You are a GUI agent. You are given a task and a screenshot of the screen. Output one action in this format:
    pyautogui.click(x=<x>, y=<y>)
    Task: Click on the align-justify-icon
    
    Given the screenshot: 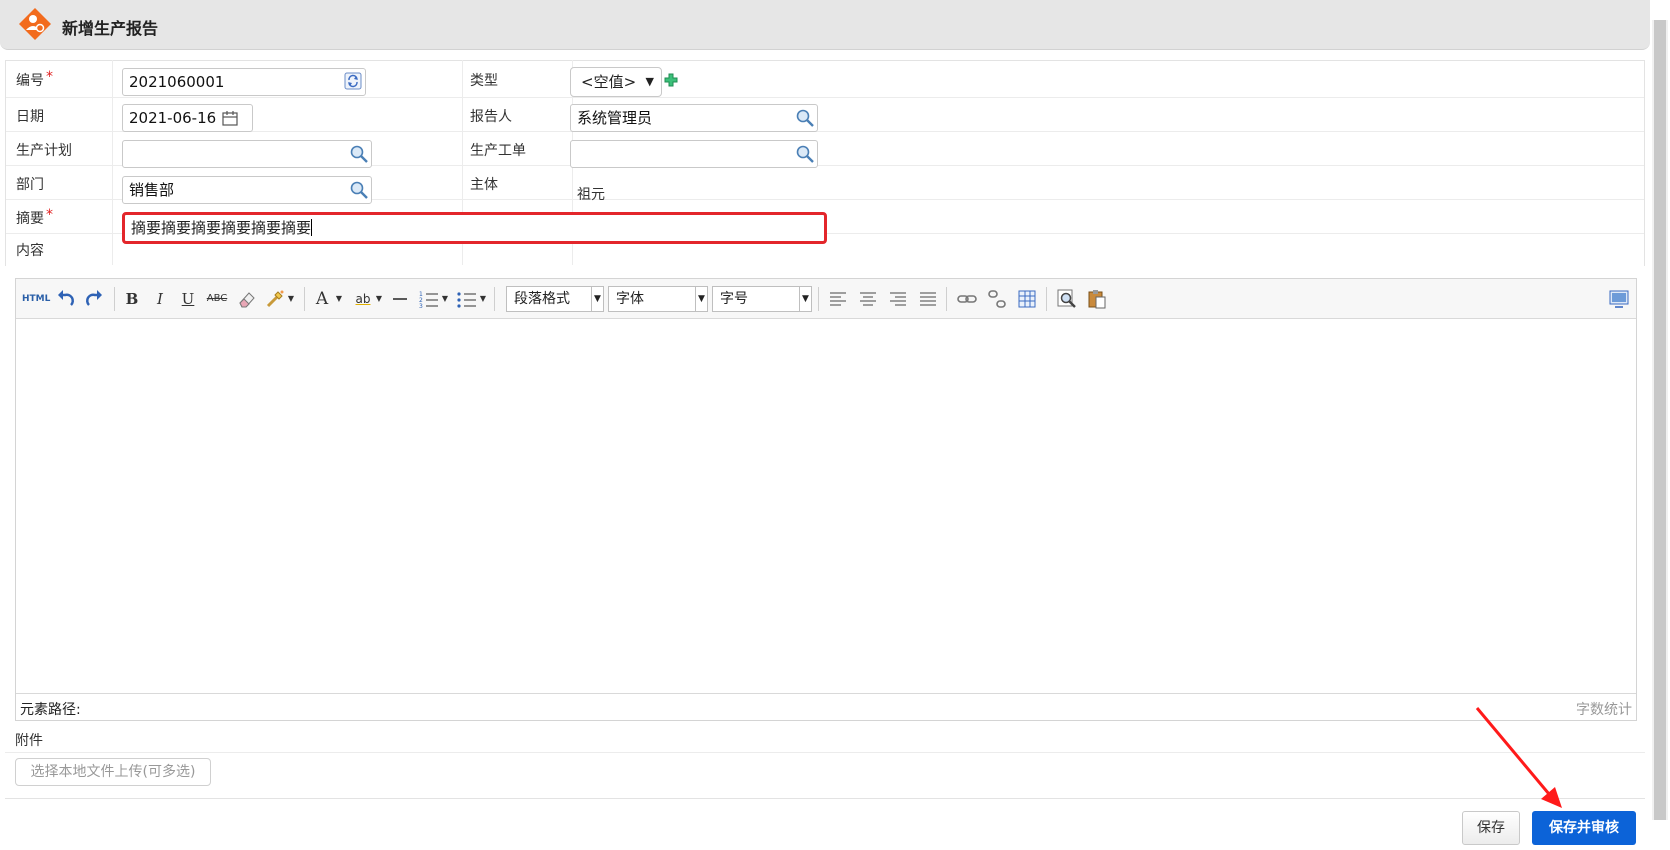 What is the action you would take?
    pyautogui.click(x=928, y=299)
    